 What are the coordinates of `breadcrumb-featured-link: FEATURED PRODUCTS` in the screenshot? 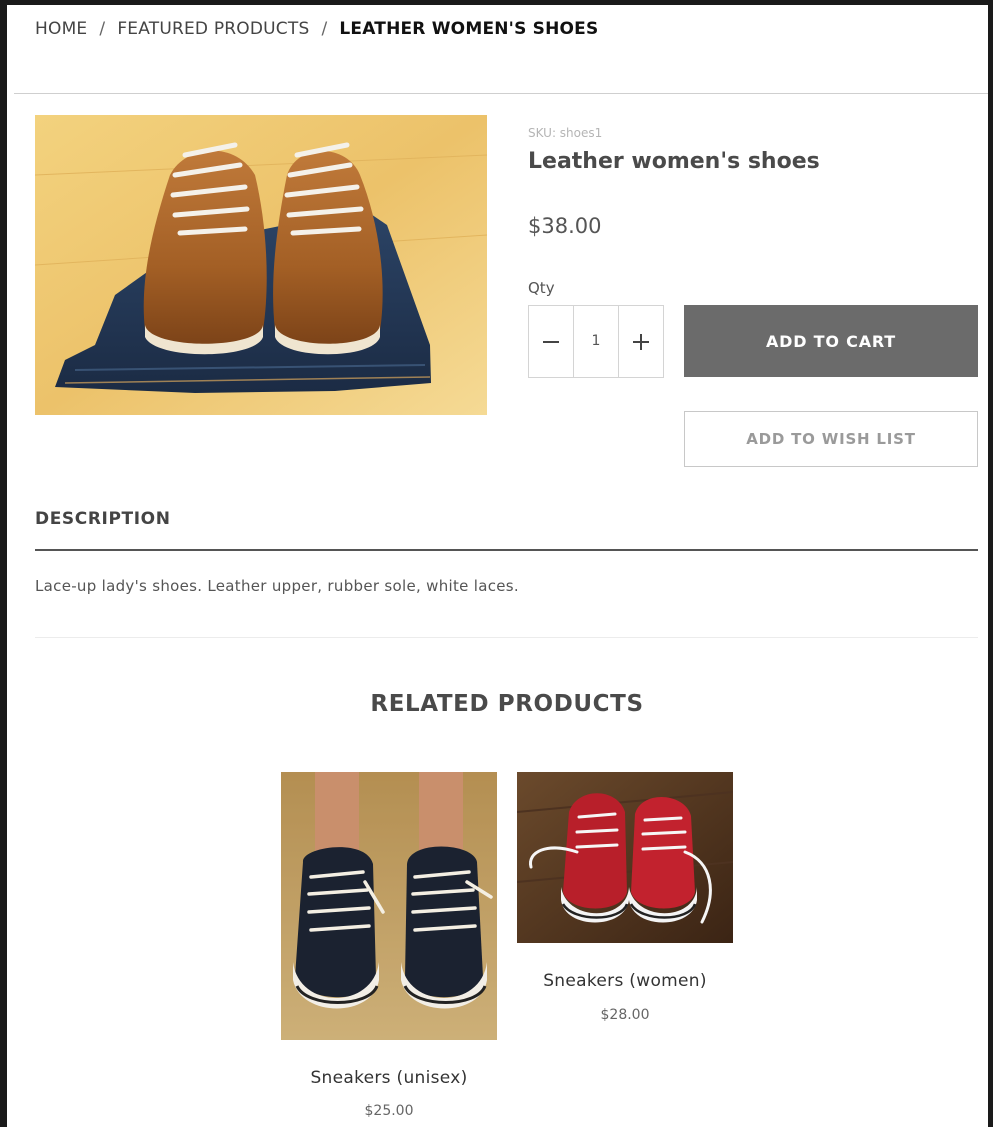 It's located at (213, 29).